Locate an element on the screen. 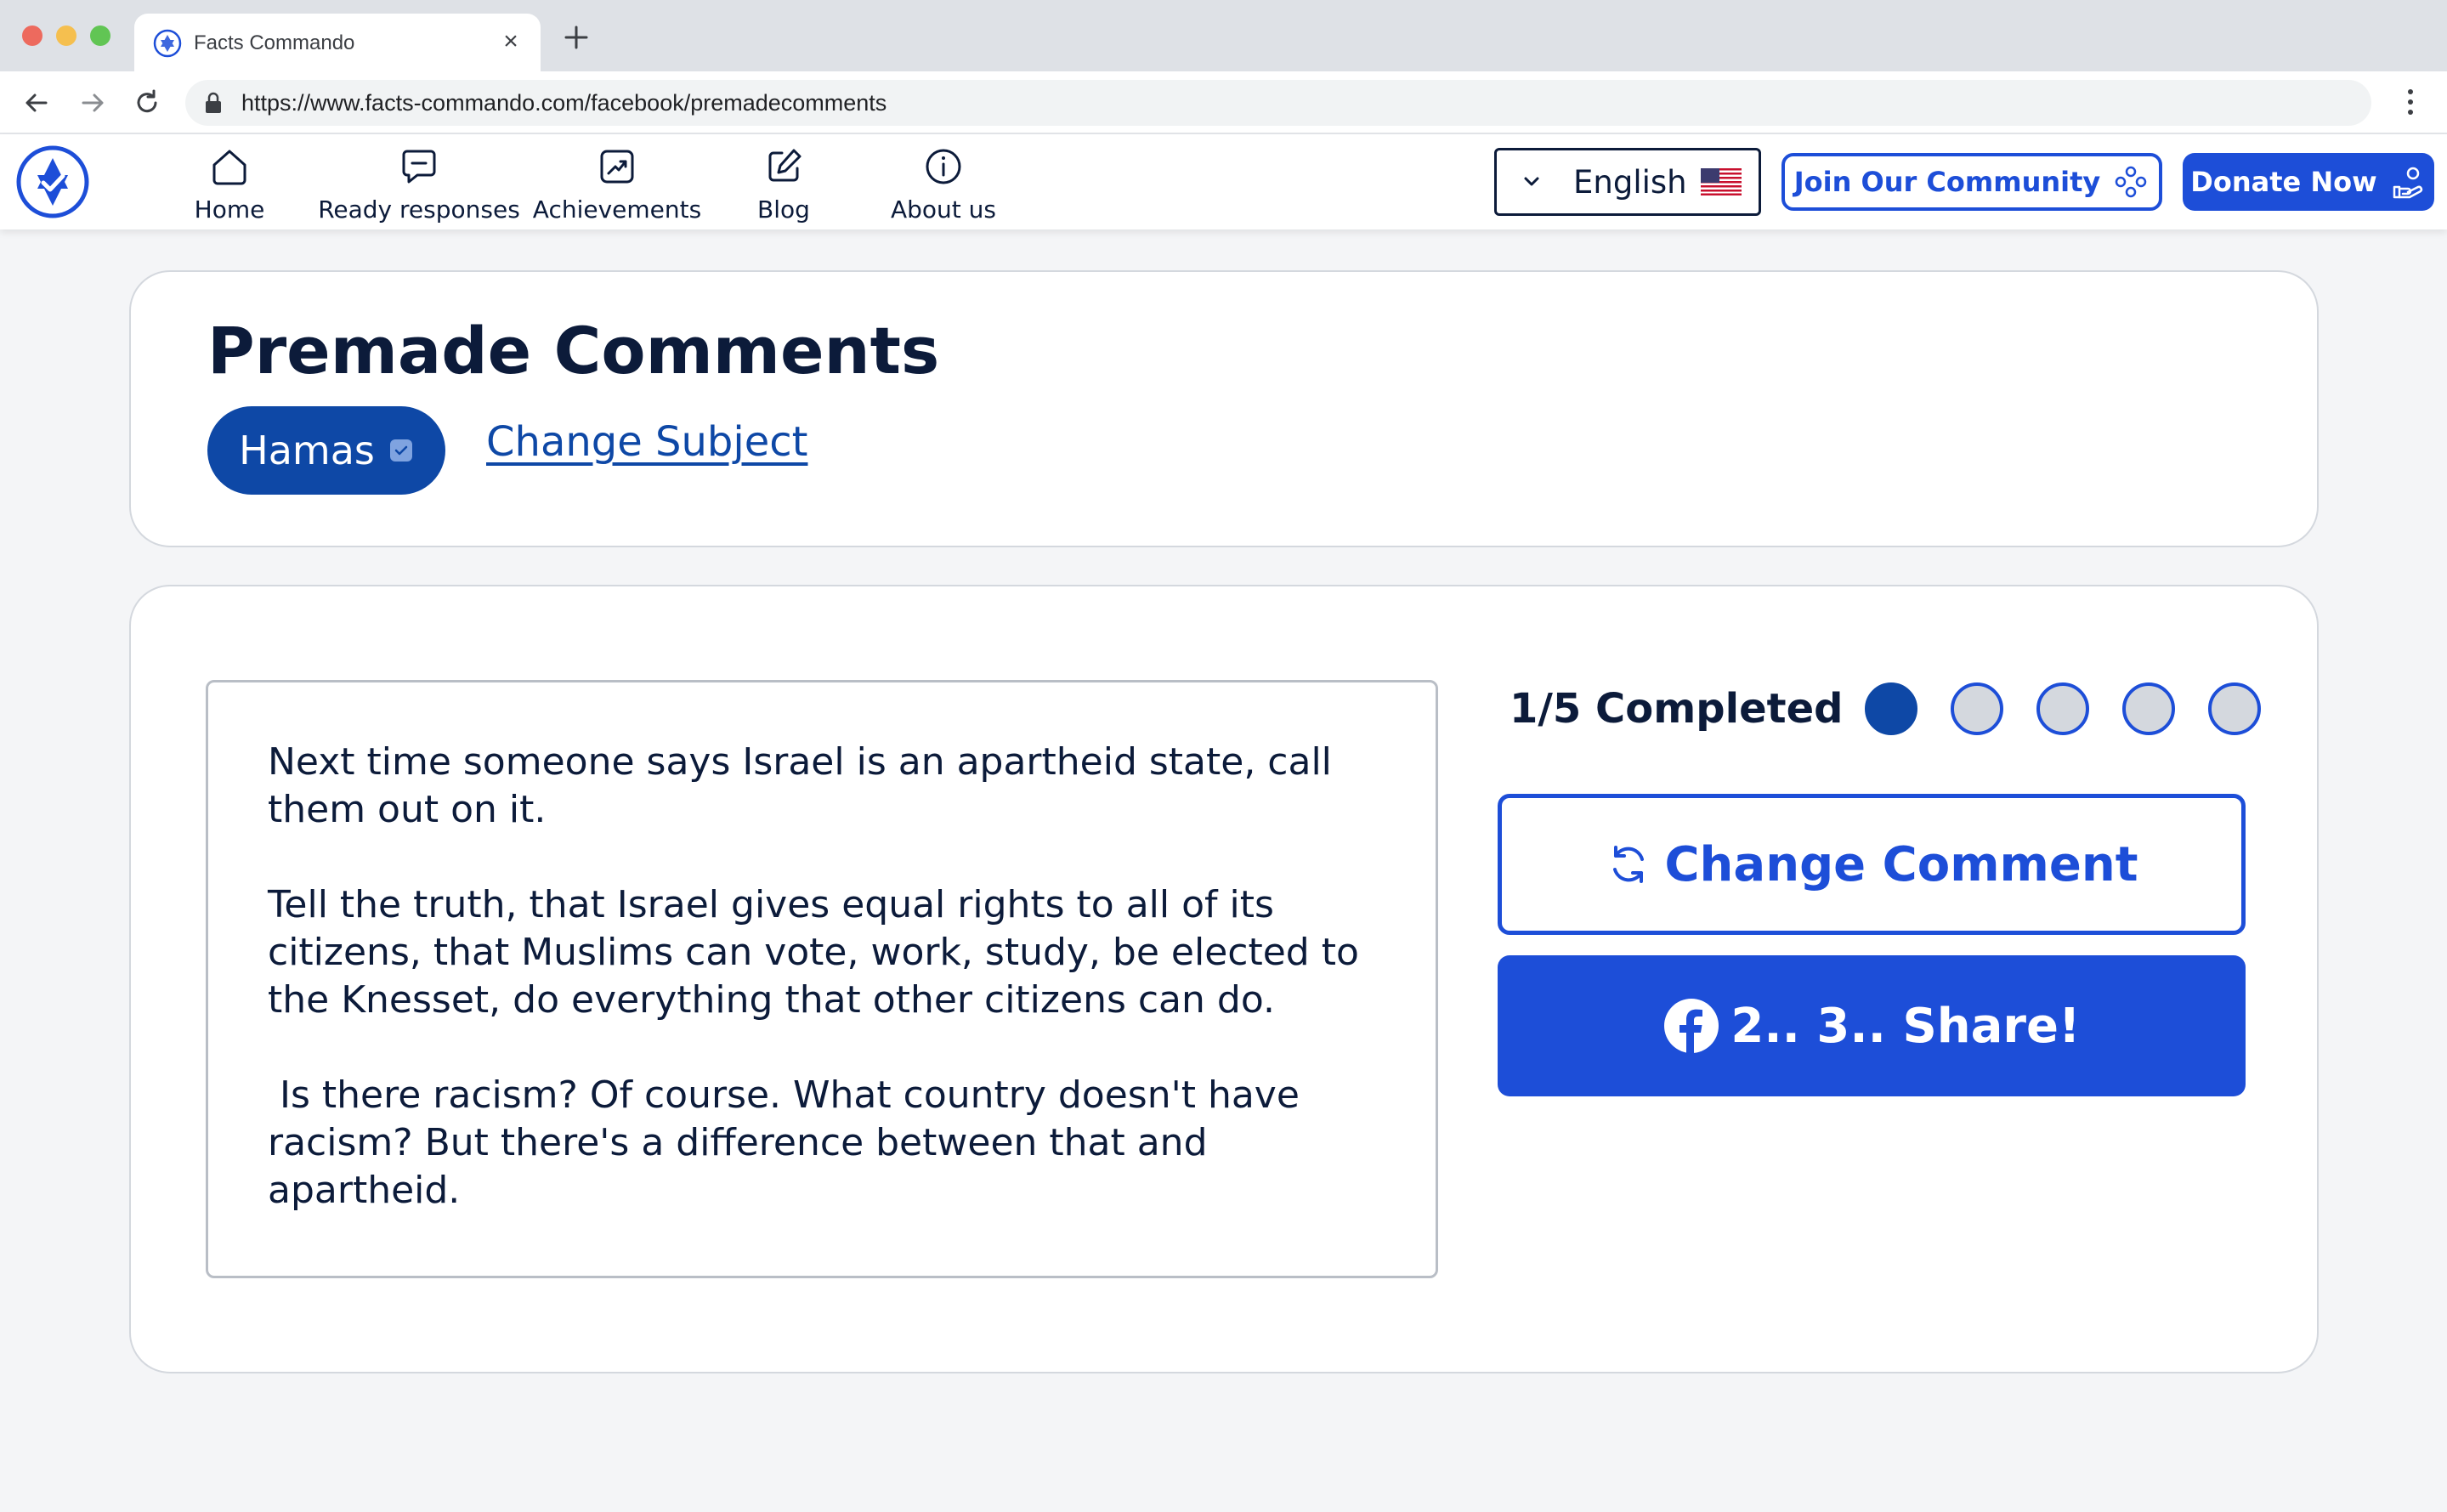 This screenshot has width=2447, height=1512. browser-menu-icon is located at coordinates (2410, 102).